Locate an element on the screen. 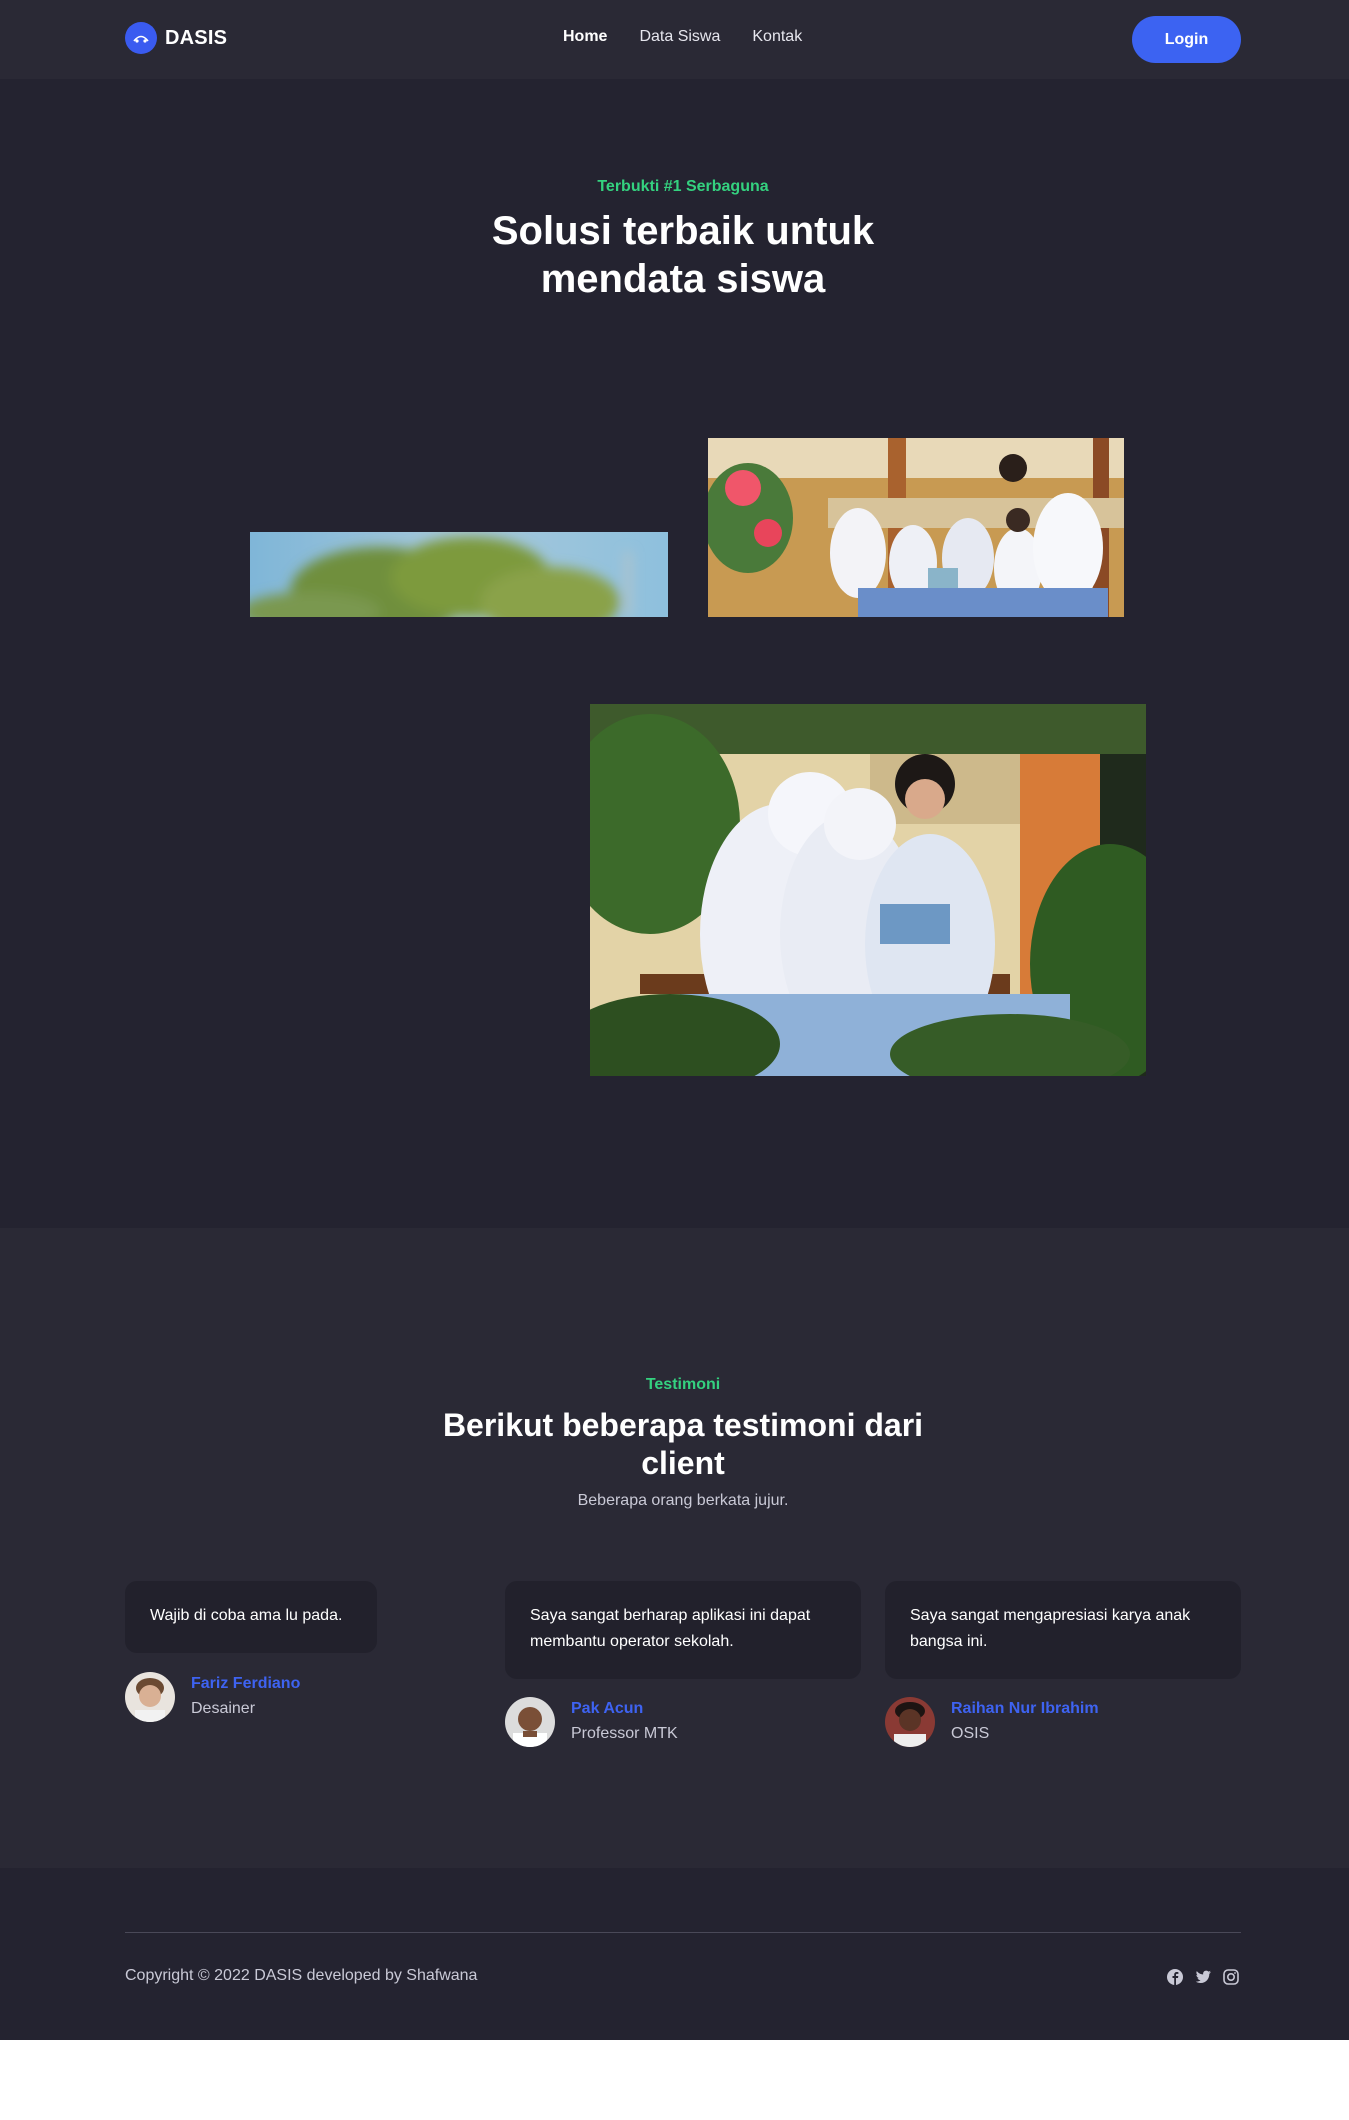 The image size is (1349, 2120). testimonial-author: Fariz Ferdiano Desainer is located at coordinates (212, 1697).